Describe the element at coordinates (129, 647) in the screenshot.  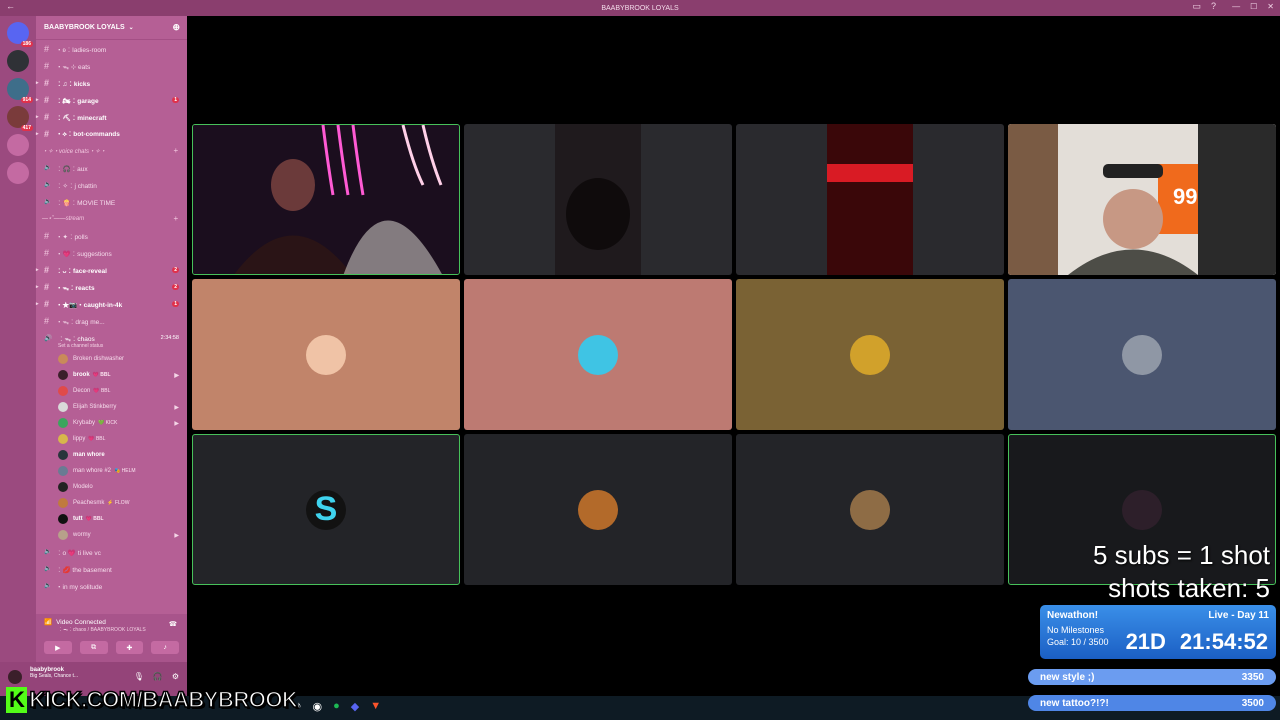
I see `activity-button: ✚` at that location.